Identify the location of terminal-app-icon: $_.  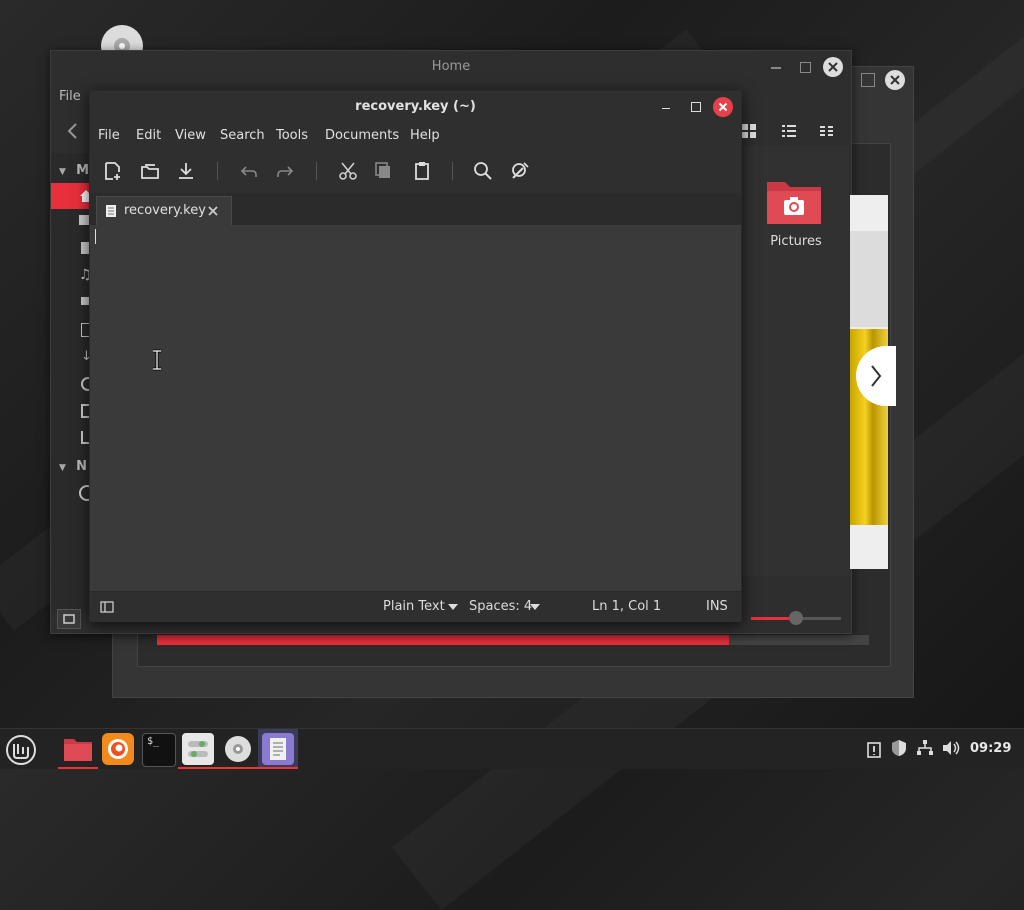
(159, 750).